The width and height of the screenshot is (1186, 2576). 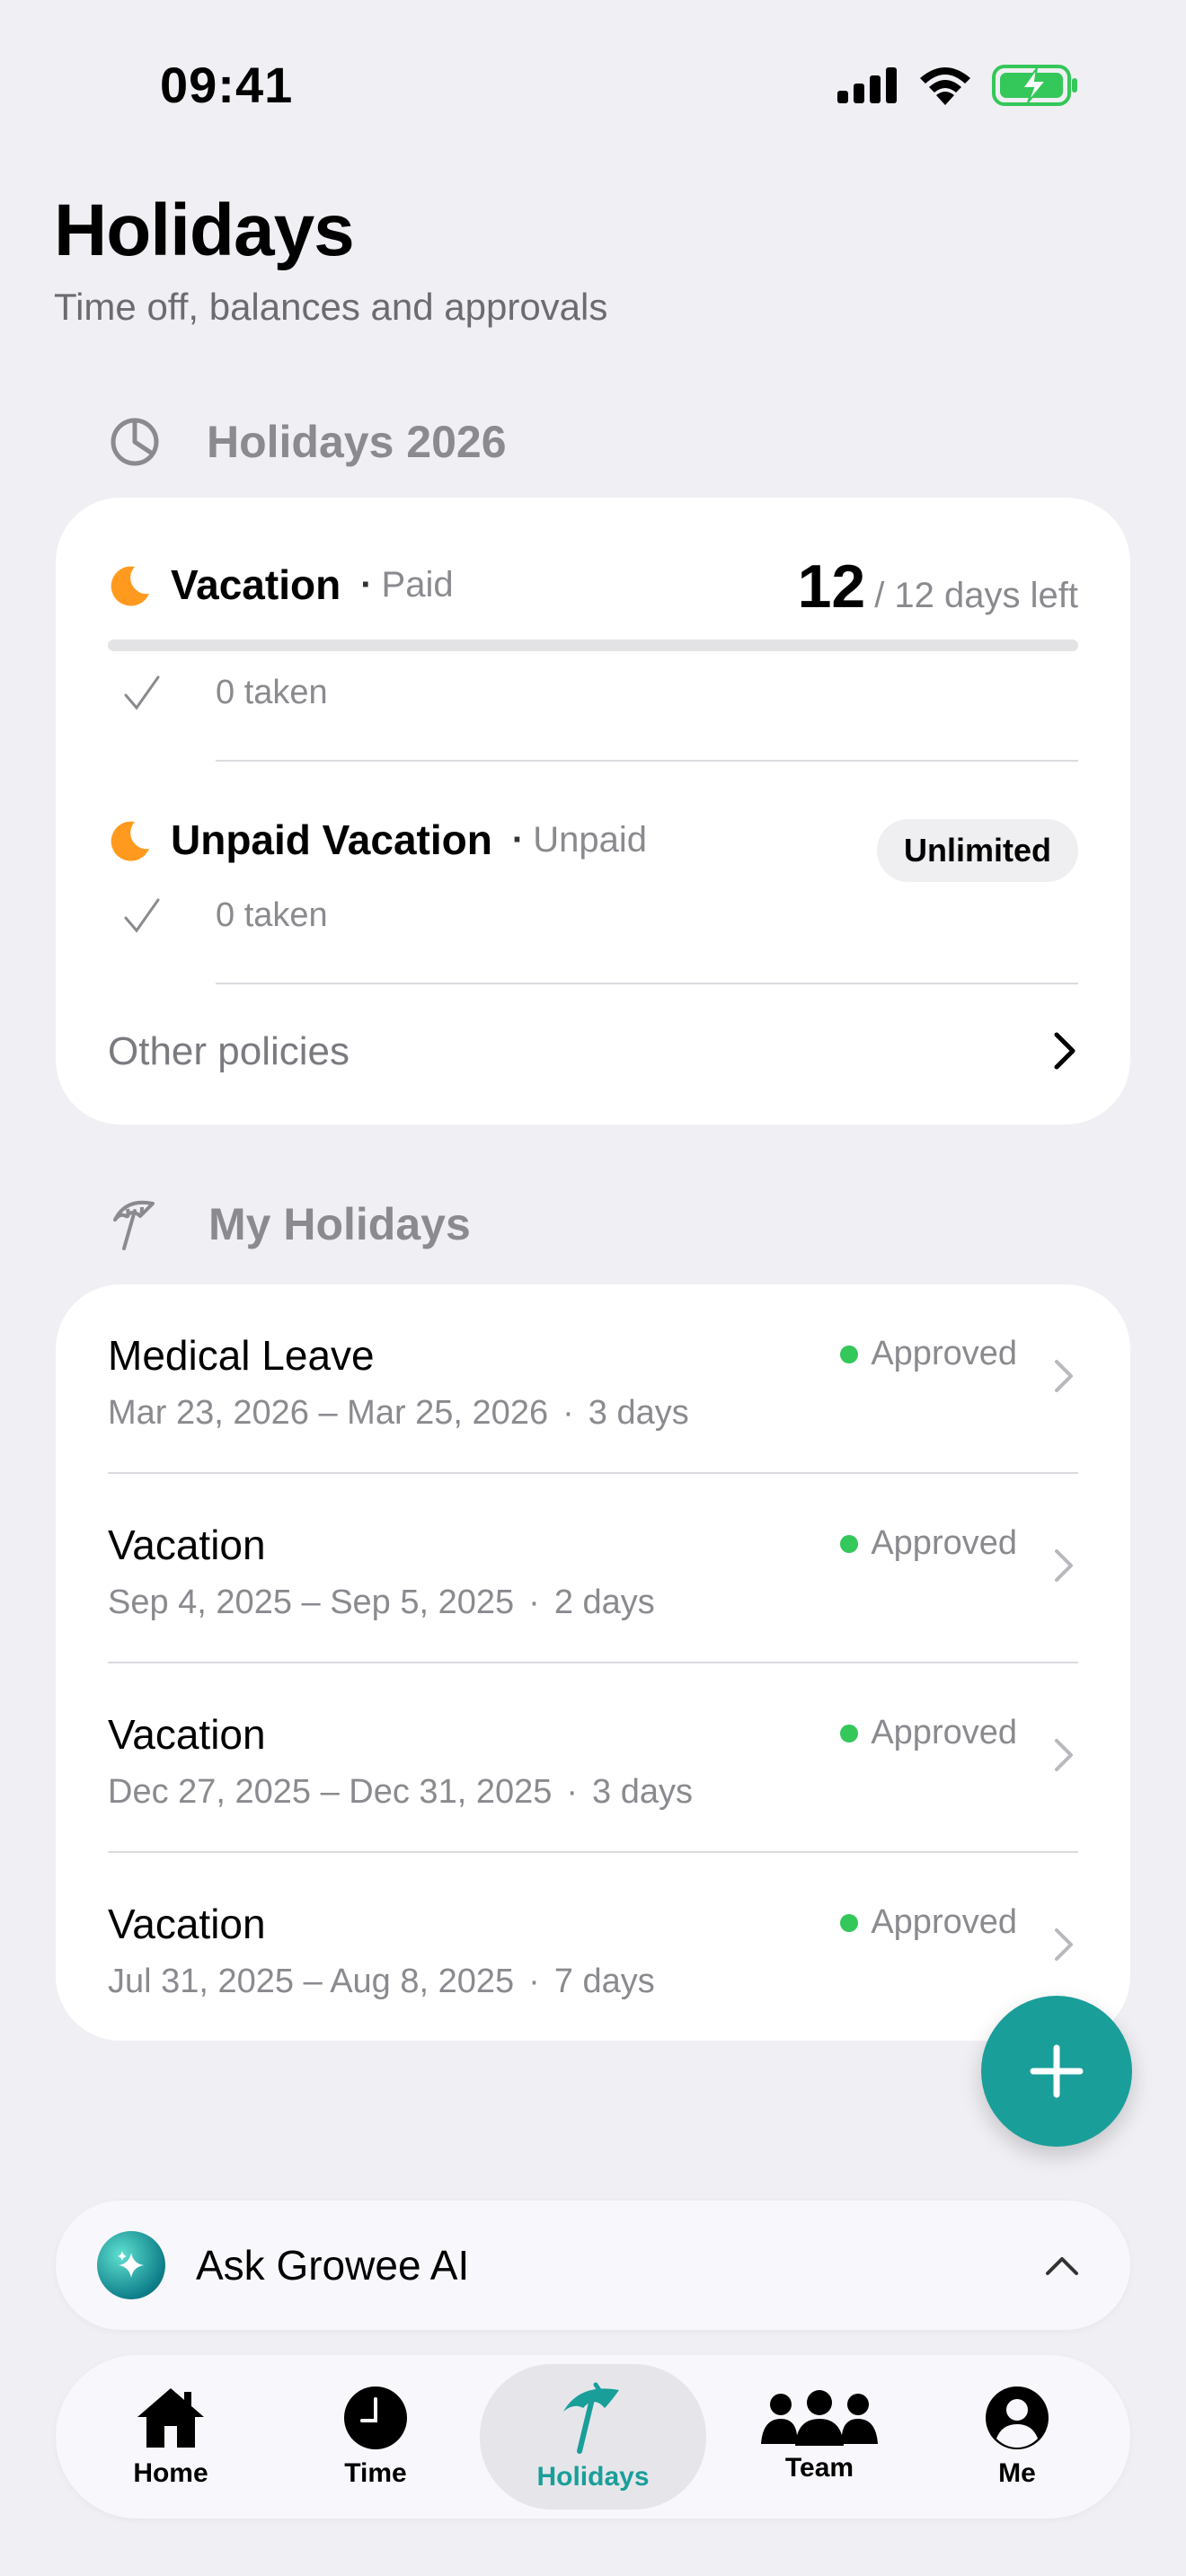 I want to click on status-icons, so click(x=957, y=85).